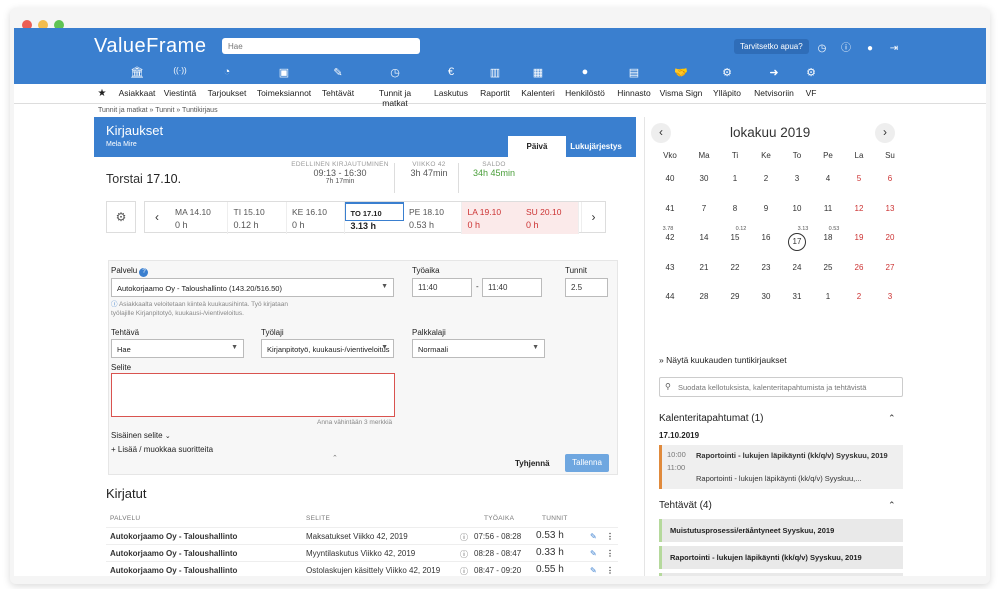  What do you see at coordinates (797, 267) in the screenshot?
I see `calendar-day: 24` at bounding box center [797, 267].